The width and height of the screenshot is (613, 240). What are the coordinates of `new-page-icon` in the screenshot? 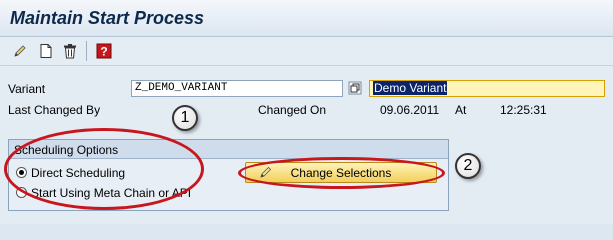 It's located at (46, 51).